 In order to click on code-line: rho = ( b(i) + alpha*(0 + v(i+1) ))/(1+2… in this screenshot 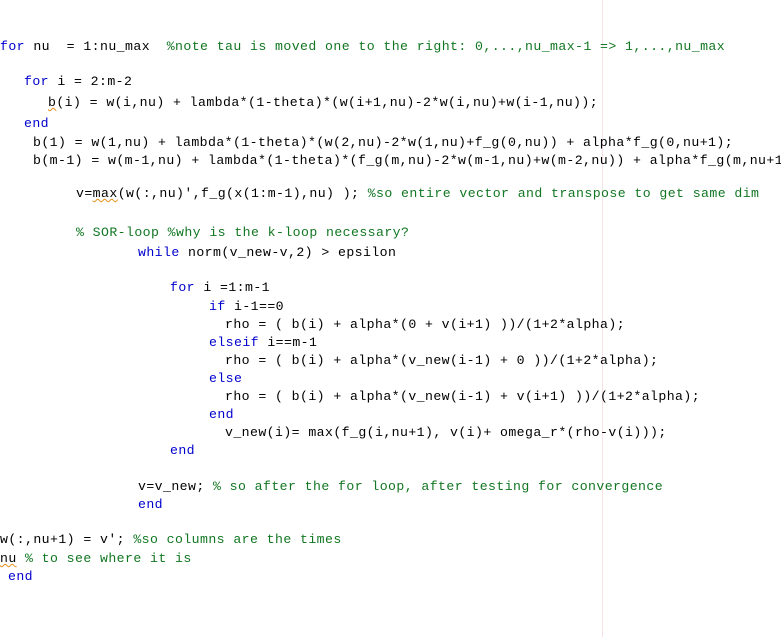, I will do `click(312, 325)`.